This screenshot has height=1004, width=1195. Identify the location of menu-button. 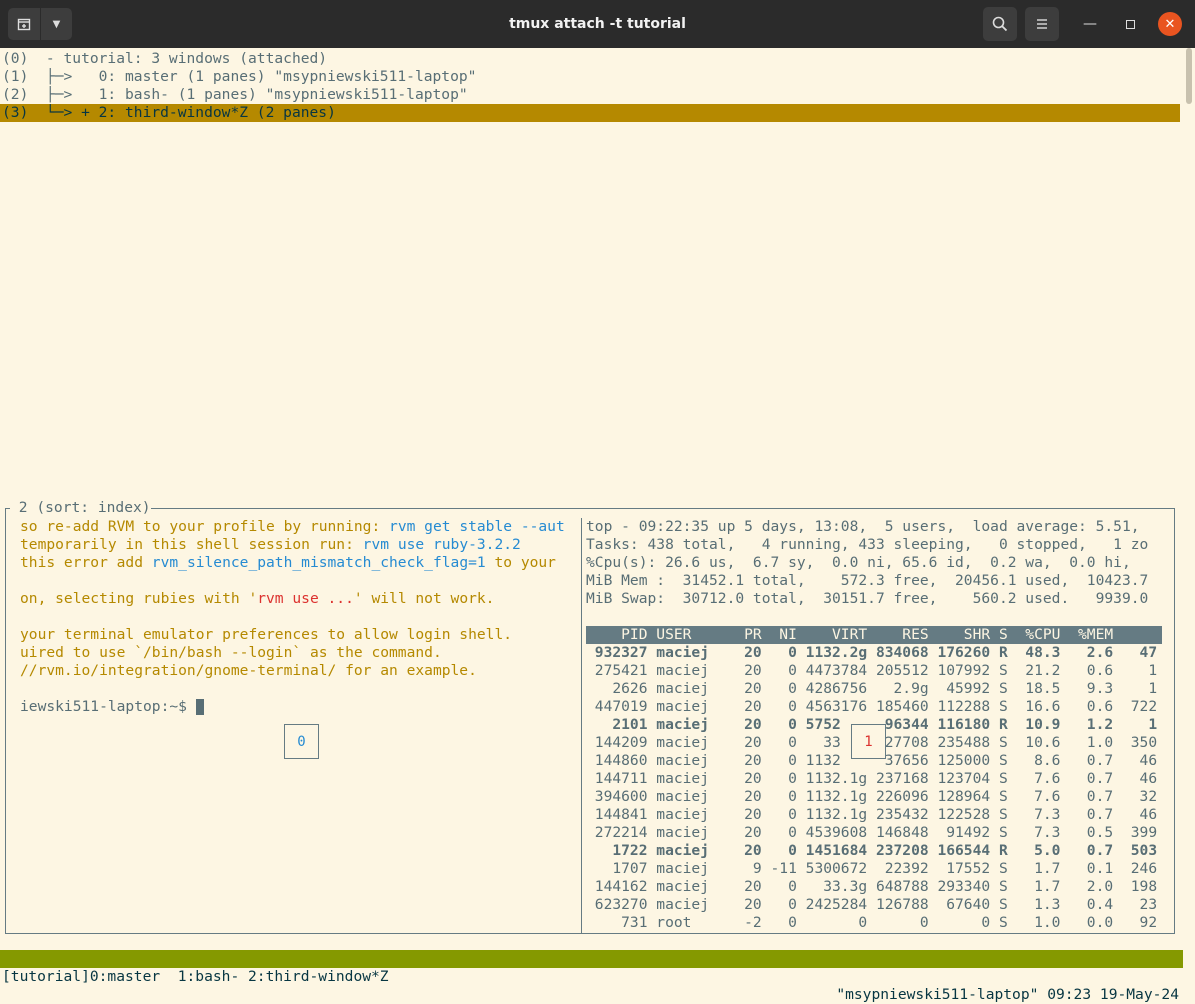
(1042, 24).